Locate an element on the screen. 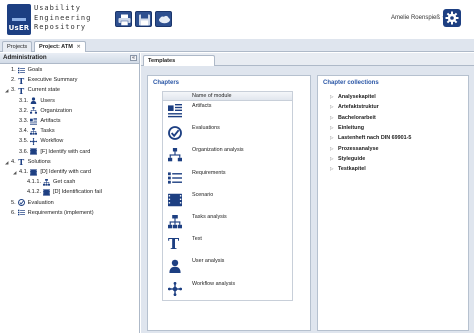  collection-label: Prozessanalyse is located at coordinates (358, 148).